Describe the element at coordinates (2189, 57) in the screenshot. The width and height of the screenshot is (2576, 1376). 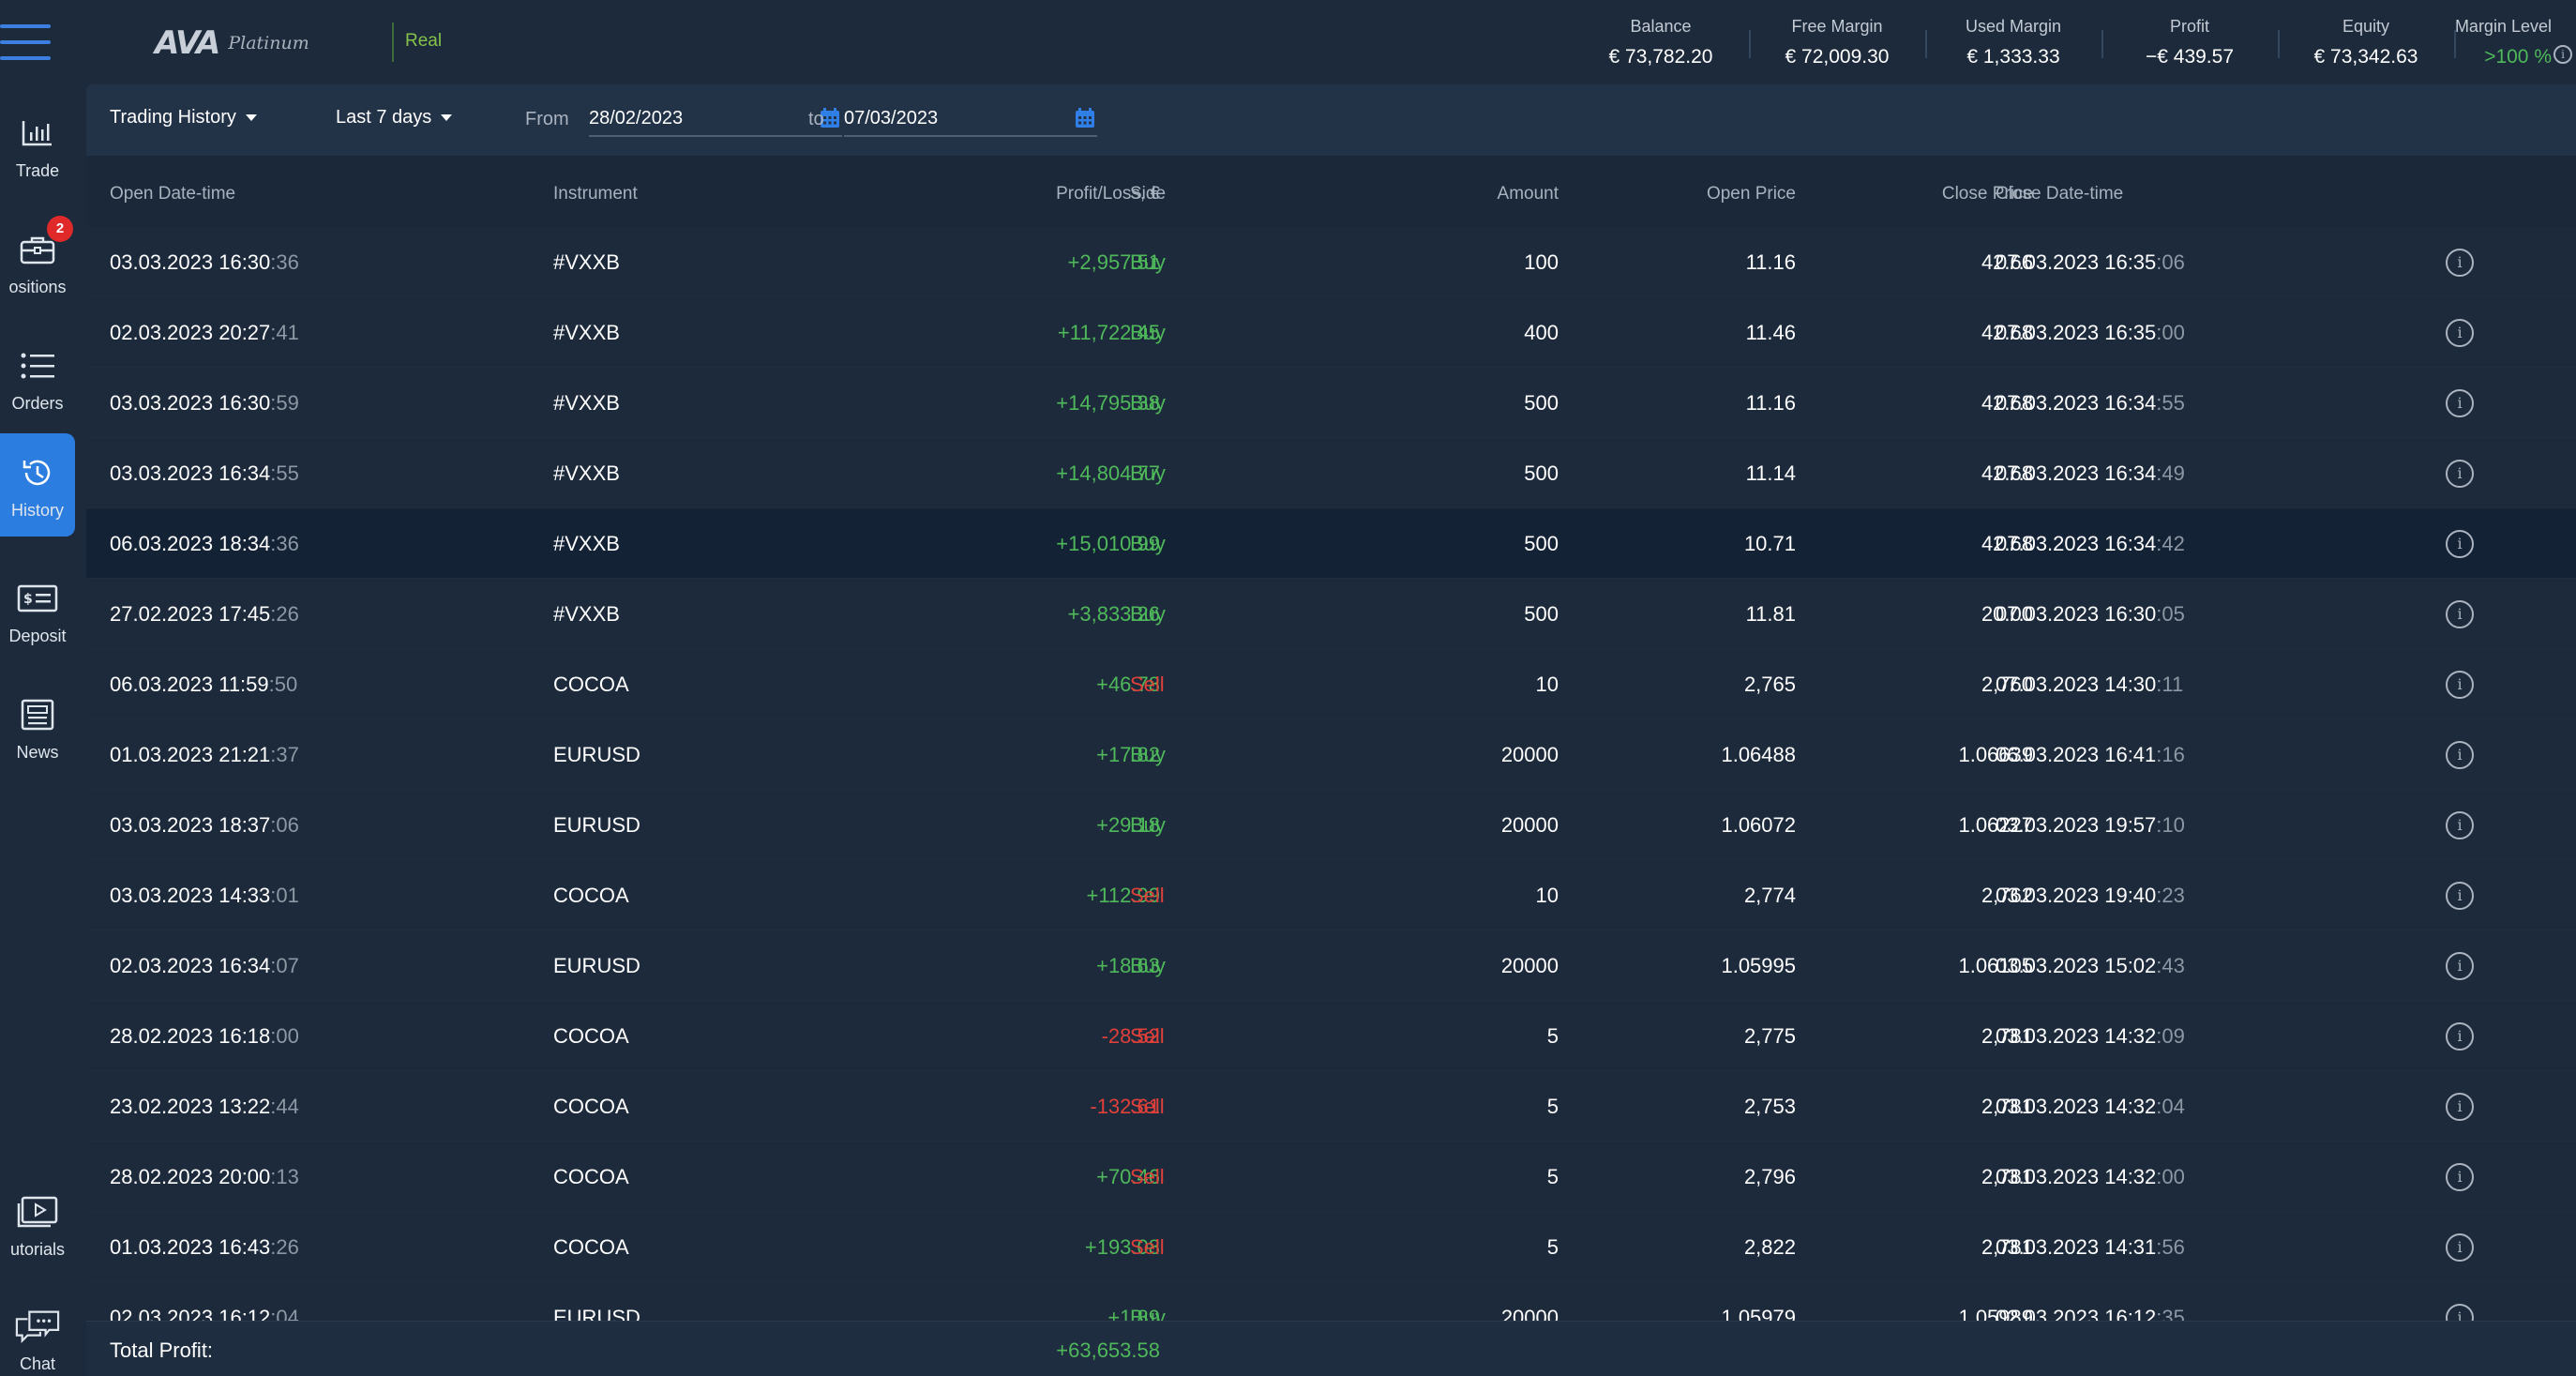
I see `stat-value: −€ 439.57` at that location.